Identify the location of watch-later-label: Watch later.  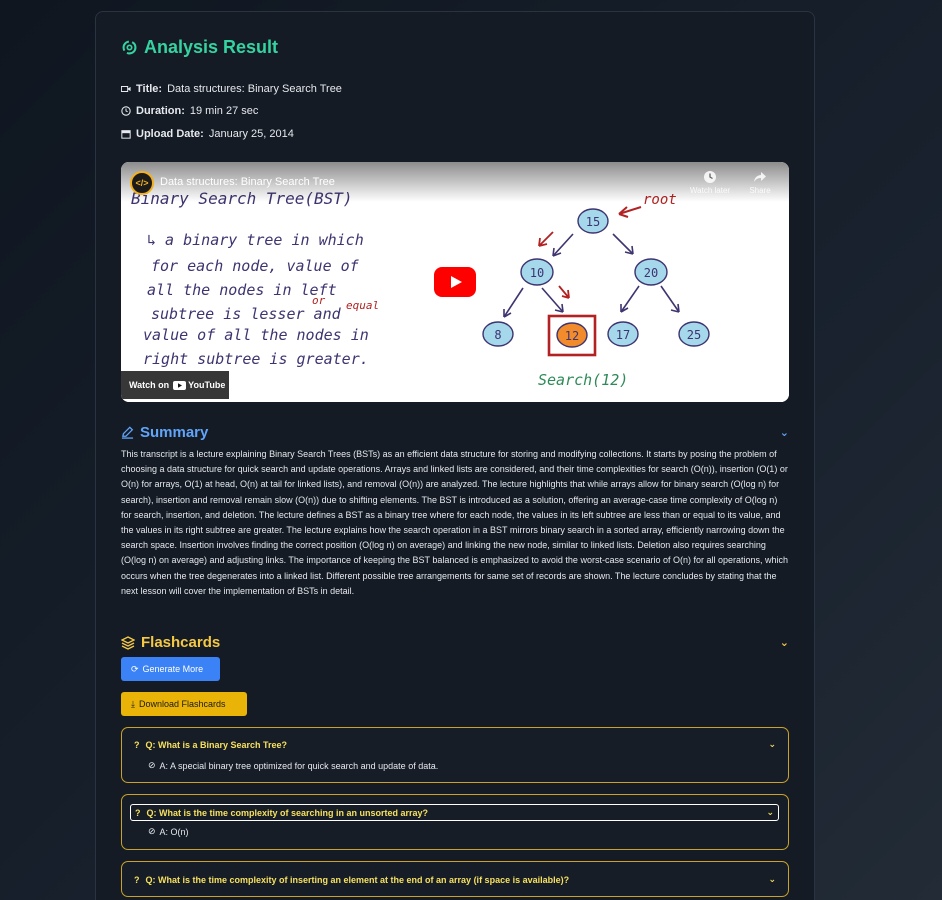
(710, 190).